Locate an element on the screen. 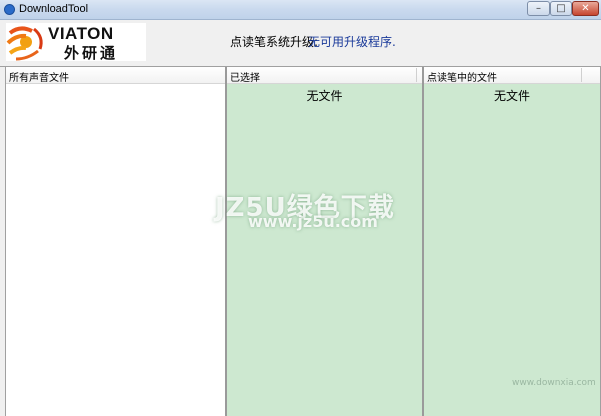 The image size is (601, 416). app-icon is located at coordinates (9, 9).